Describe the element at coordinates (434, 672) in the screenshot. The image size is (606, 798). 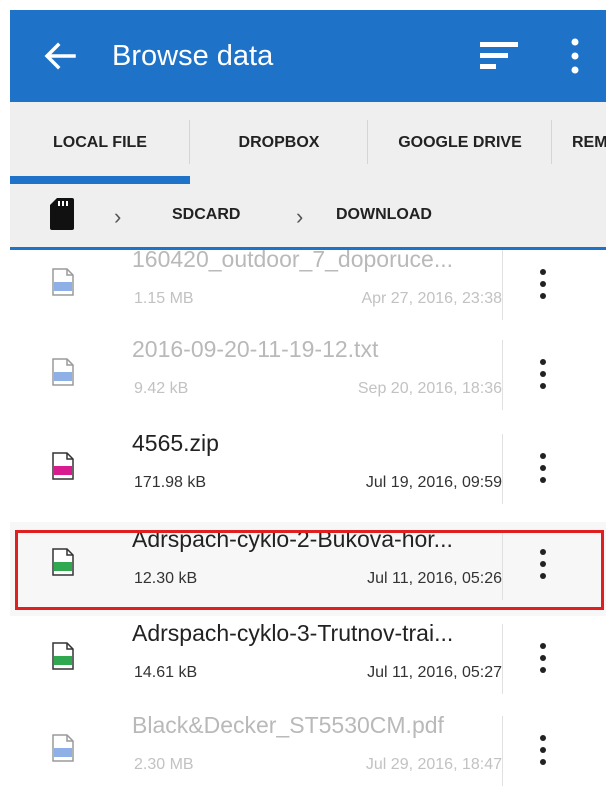
I see `file-date: Jul 11, 2016, 05:27` at that location.